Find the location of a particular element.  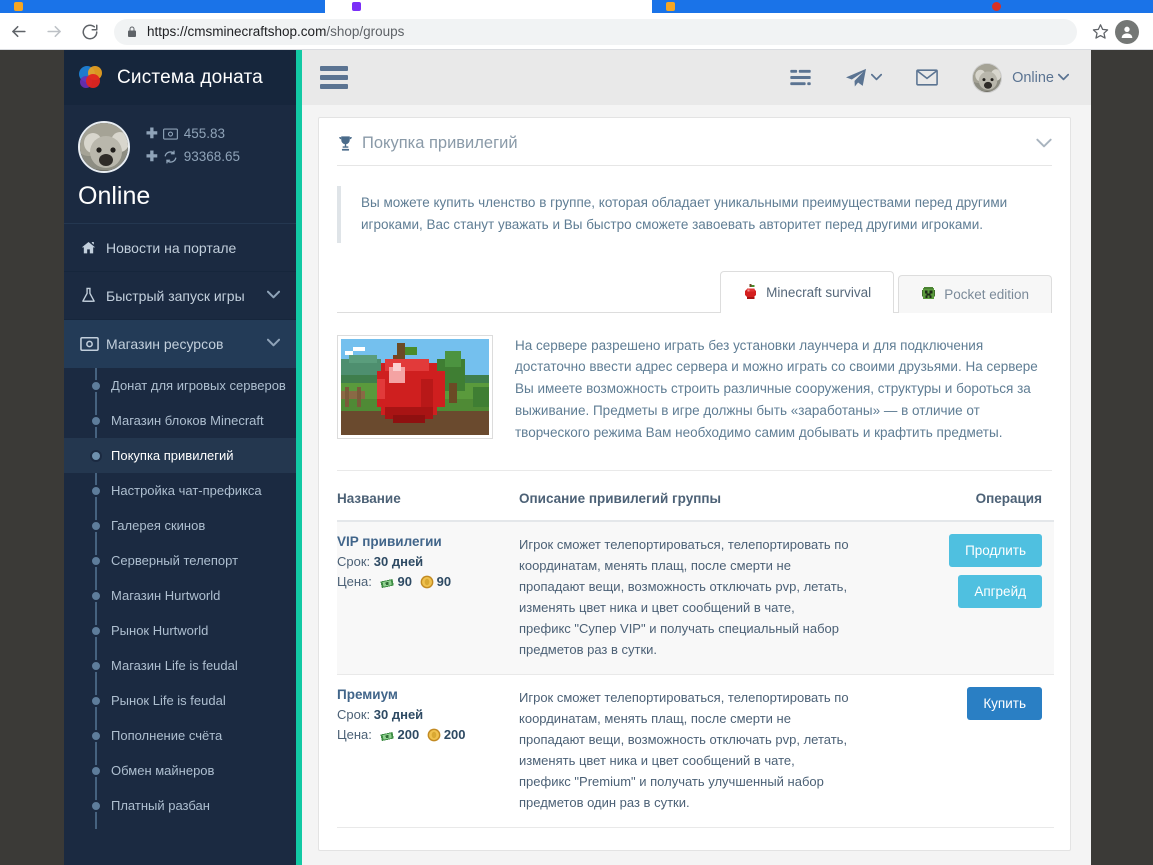

sidebar-subitem-hurtworld-shop: Магазин Hurtworld is located at coordinates (180, 595).